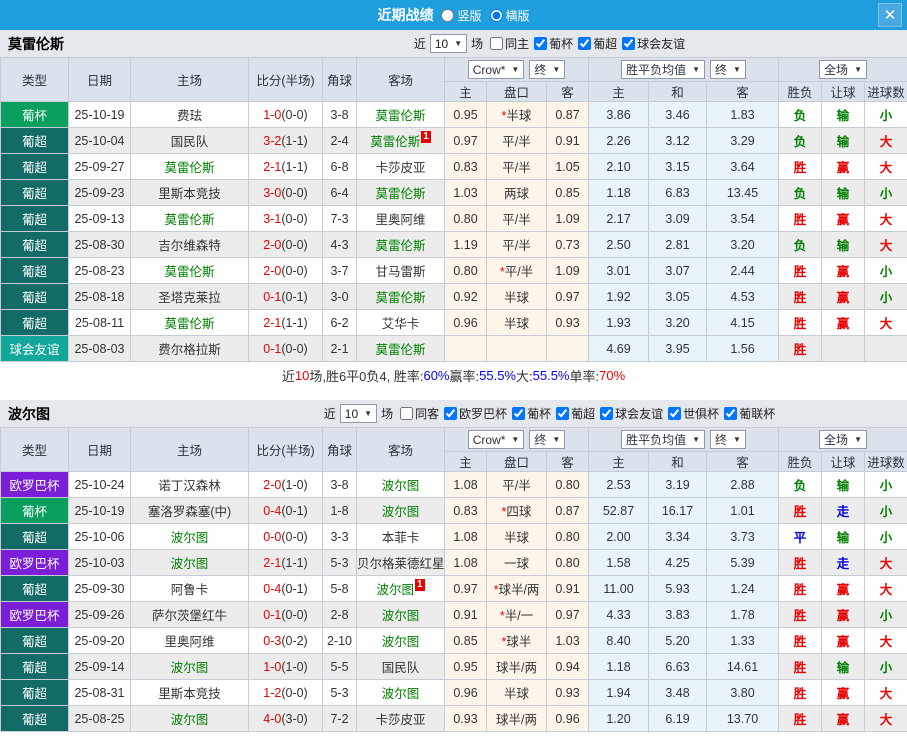 This screenshot has height=751, width=907. Describe the element at coordinates (618, 461) in the screenshot. I see `col-mean-home: 主` at that location.